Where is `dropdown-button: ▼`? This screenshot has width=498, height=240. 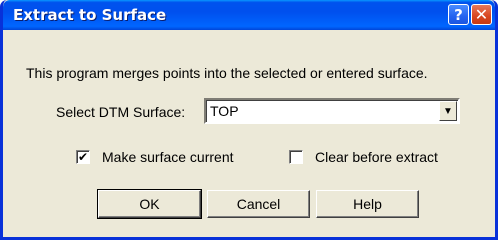
dropdown-button: ▼ is located at coordinates (448, 111).